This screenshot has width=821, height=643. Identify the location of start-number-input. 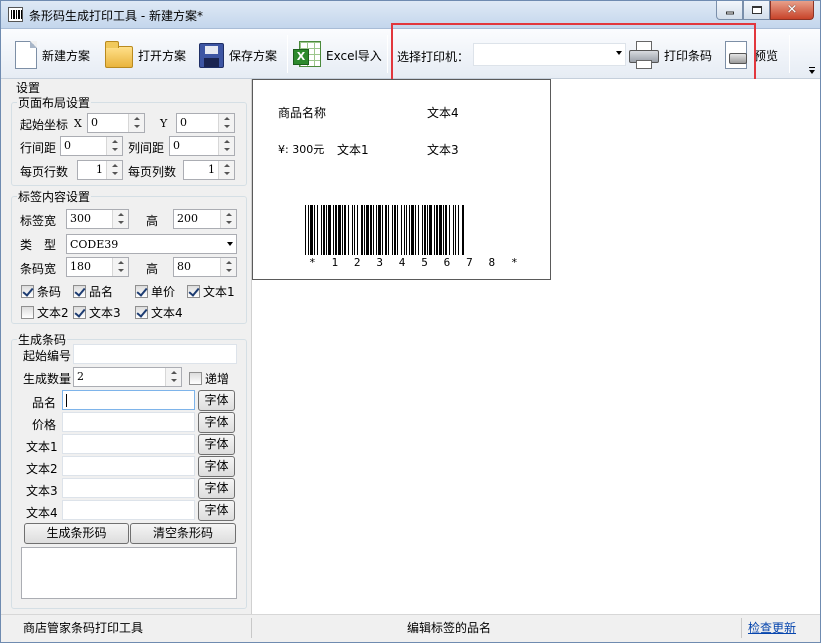
(155, 354).